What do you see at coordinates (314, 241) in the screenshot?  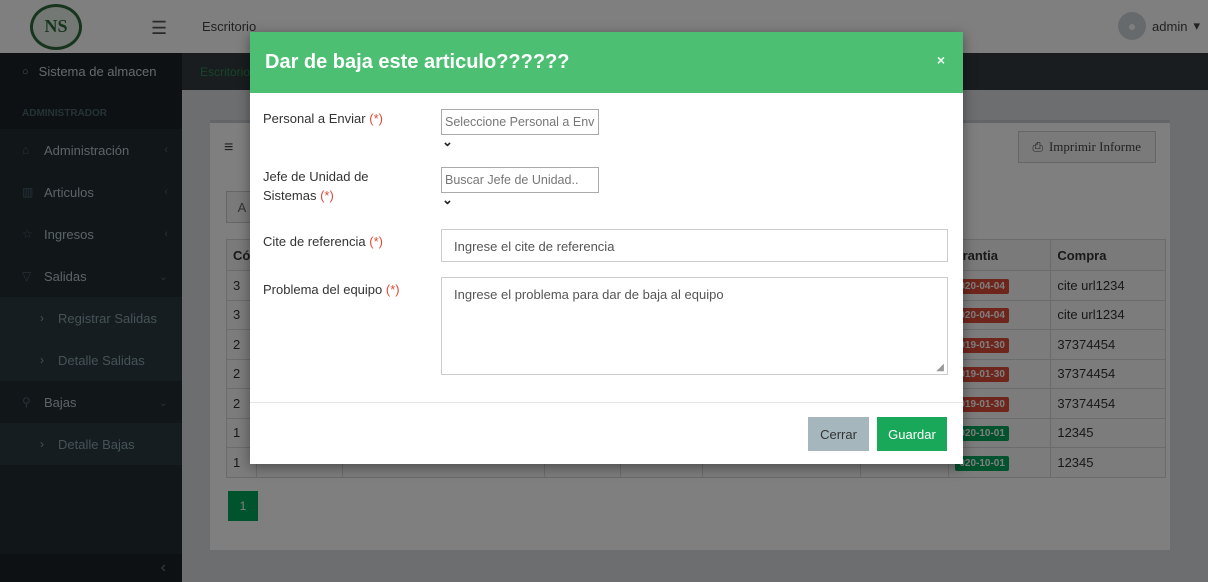 I see `cite-label-text: Cite de referencia` at bounding box center [314, 241].